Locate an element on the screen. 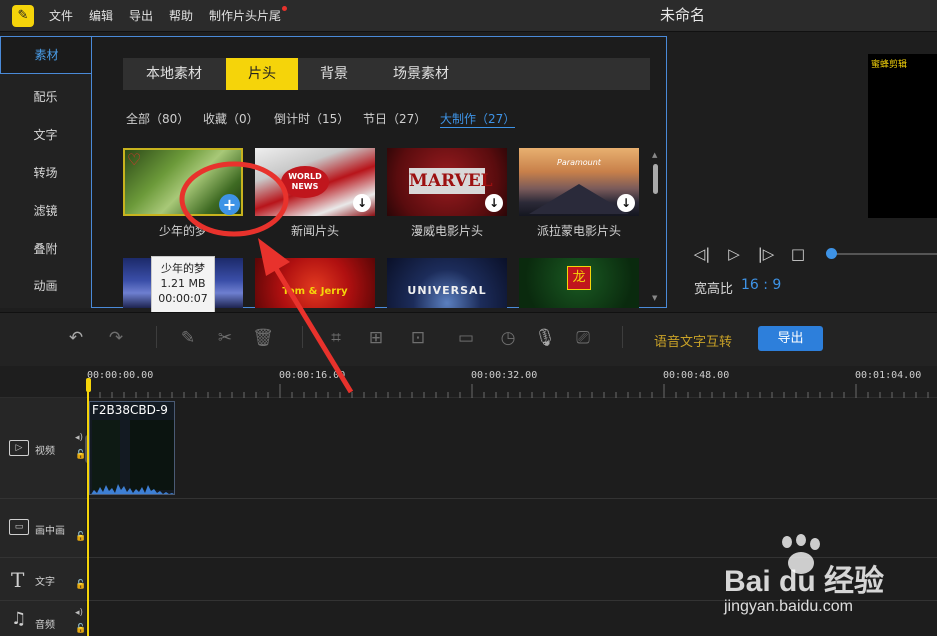 Image resolution: width=937 pixels, height=636 pixels. redo-icon: ↷ is located at coordinates (116, 338).